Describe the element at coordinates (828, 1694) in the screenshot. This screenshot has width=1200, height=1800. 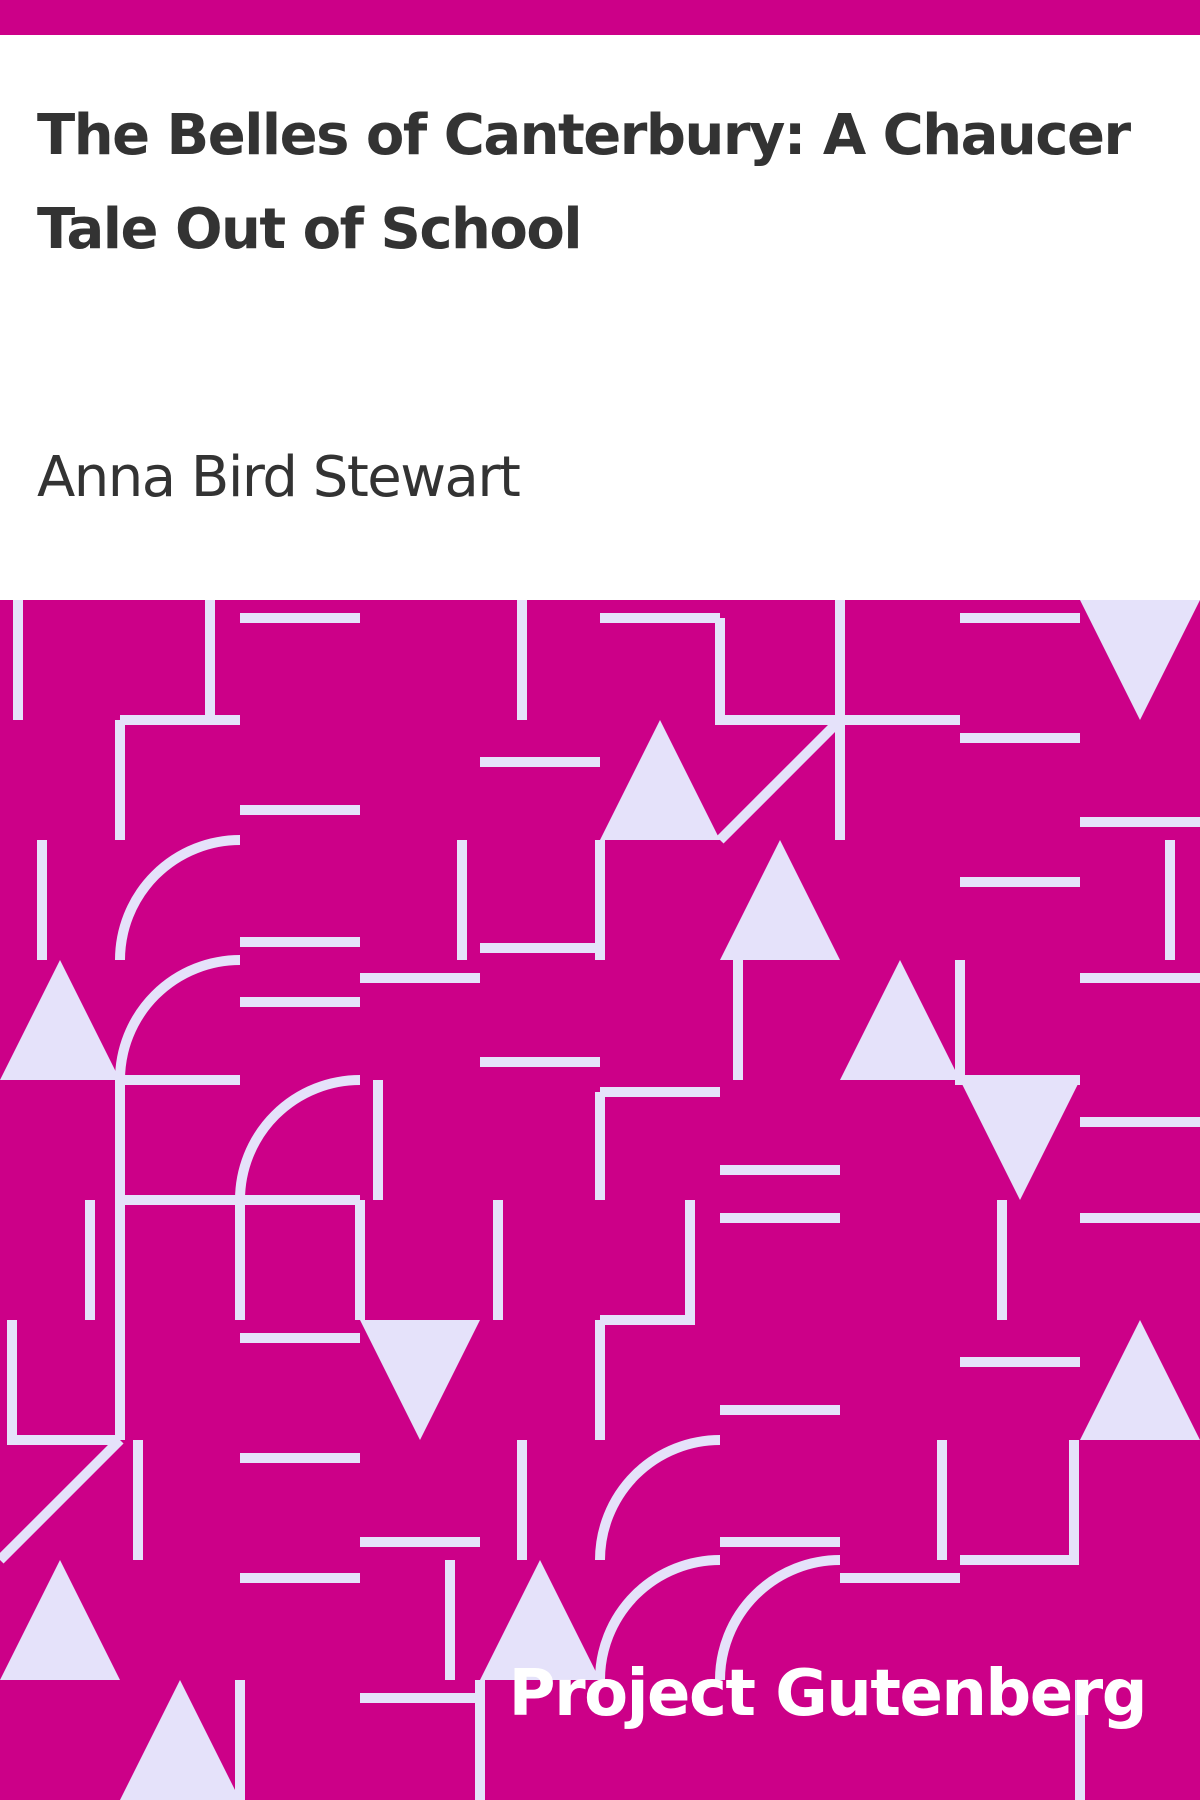
I see `publisher-logo-text: Project Gutenberg` at that location.